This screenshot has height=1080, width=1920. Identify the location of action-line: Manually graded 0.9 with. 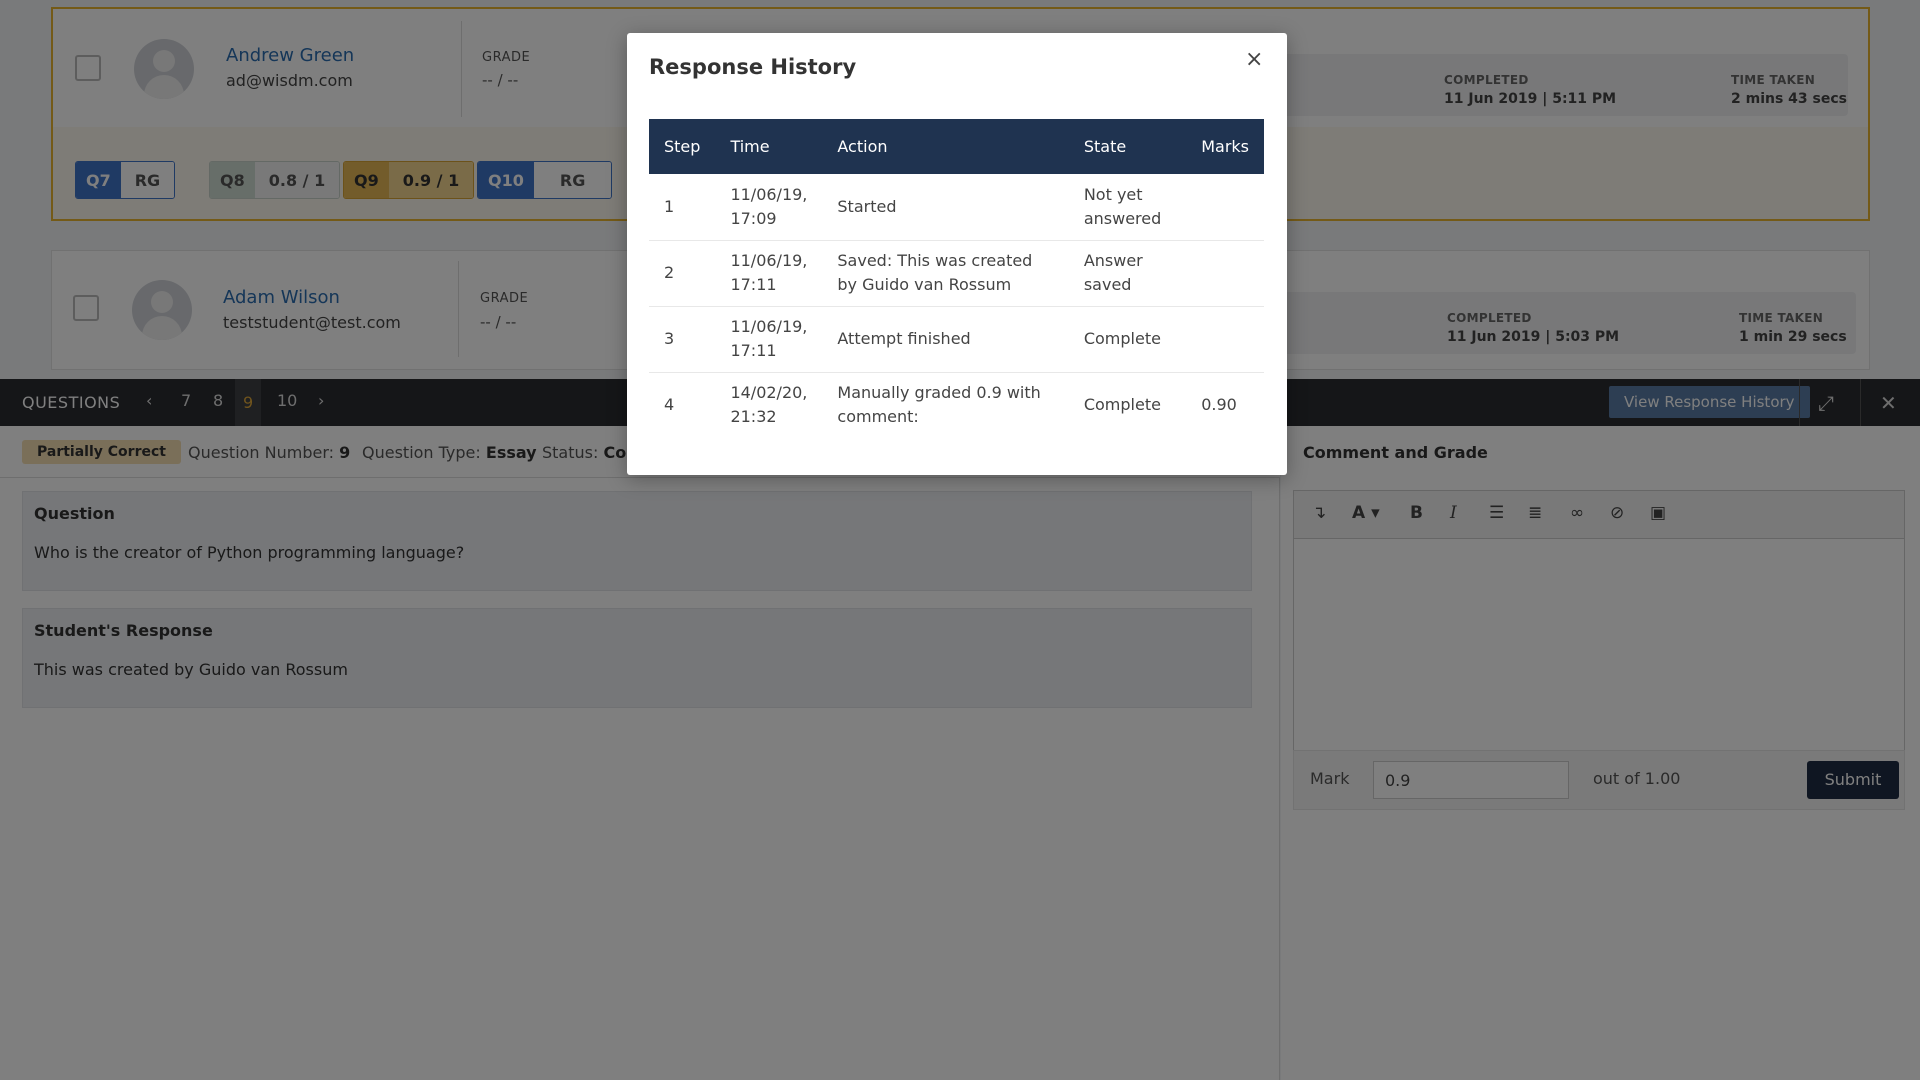
(939, 393).